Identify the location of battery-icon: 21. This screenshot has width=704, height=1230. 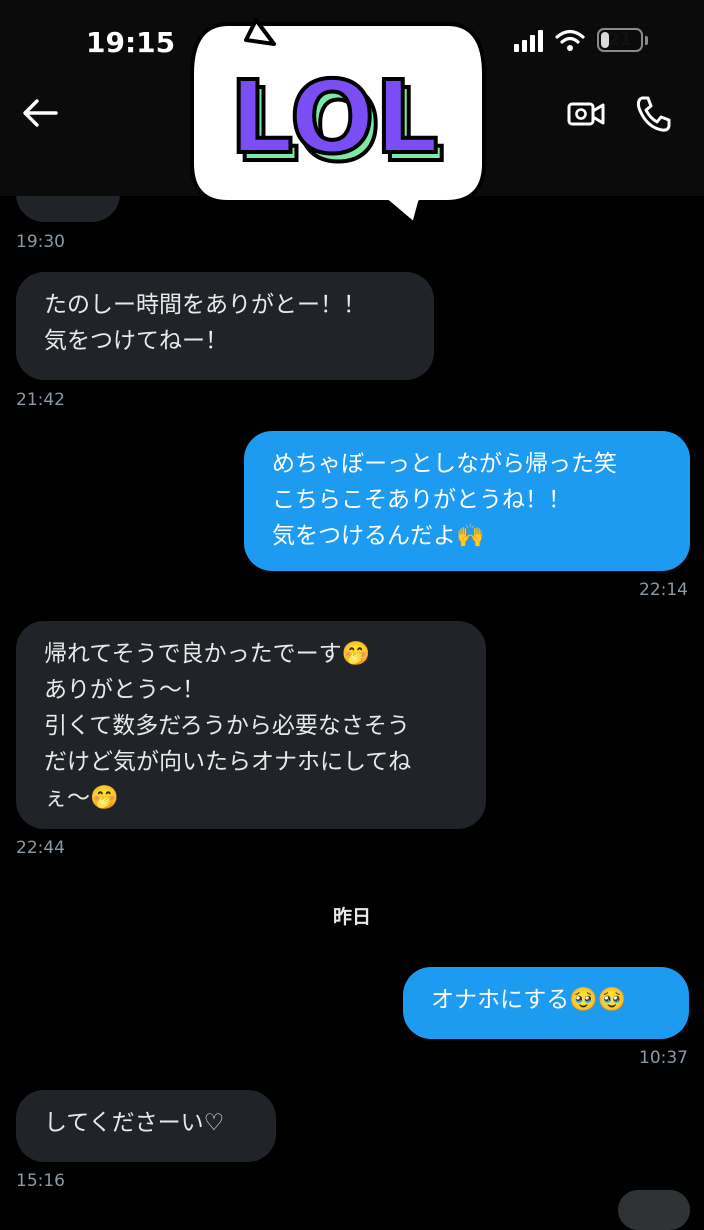
(620, 40).